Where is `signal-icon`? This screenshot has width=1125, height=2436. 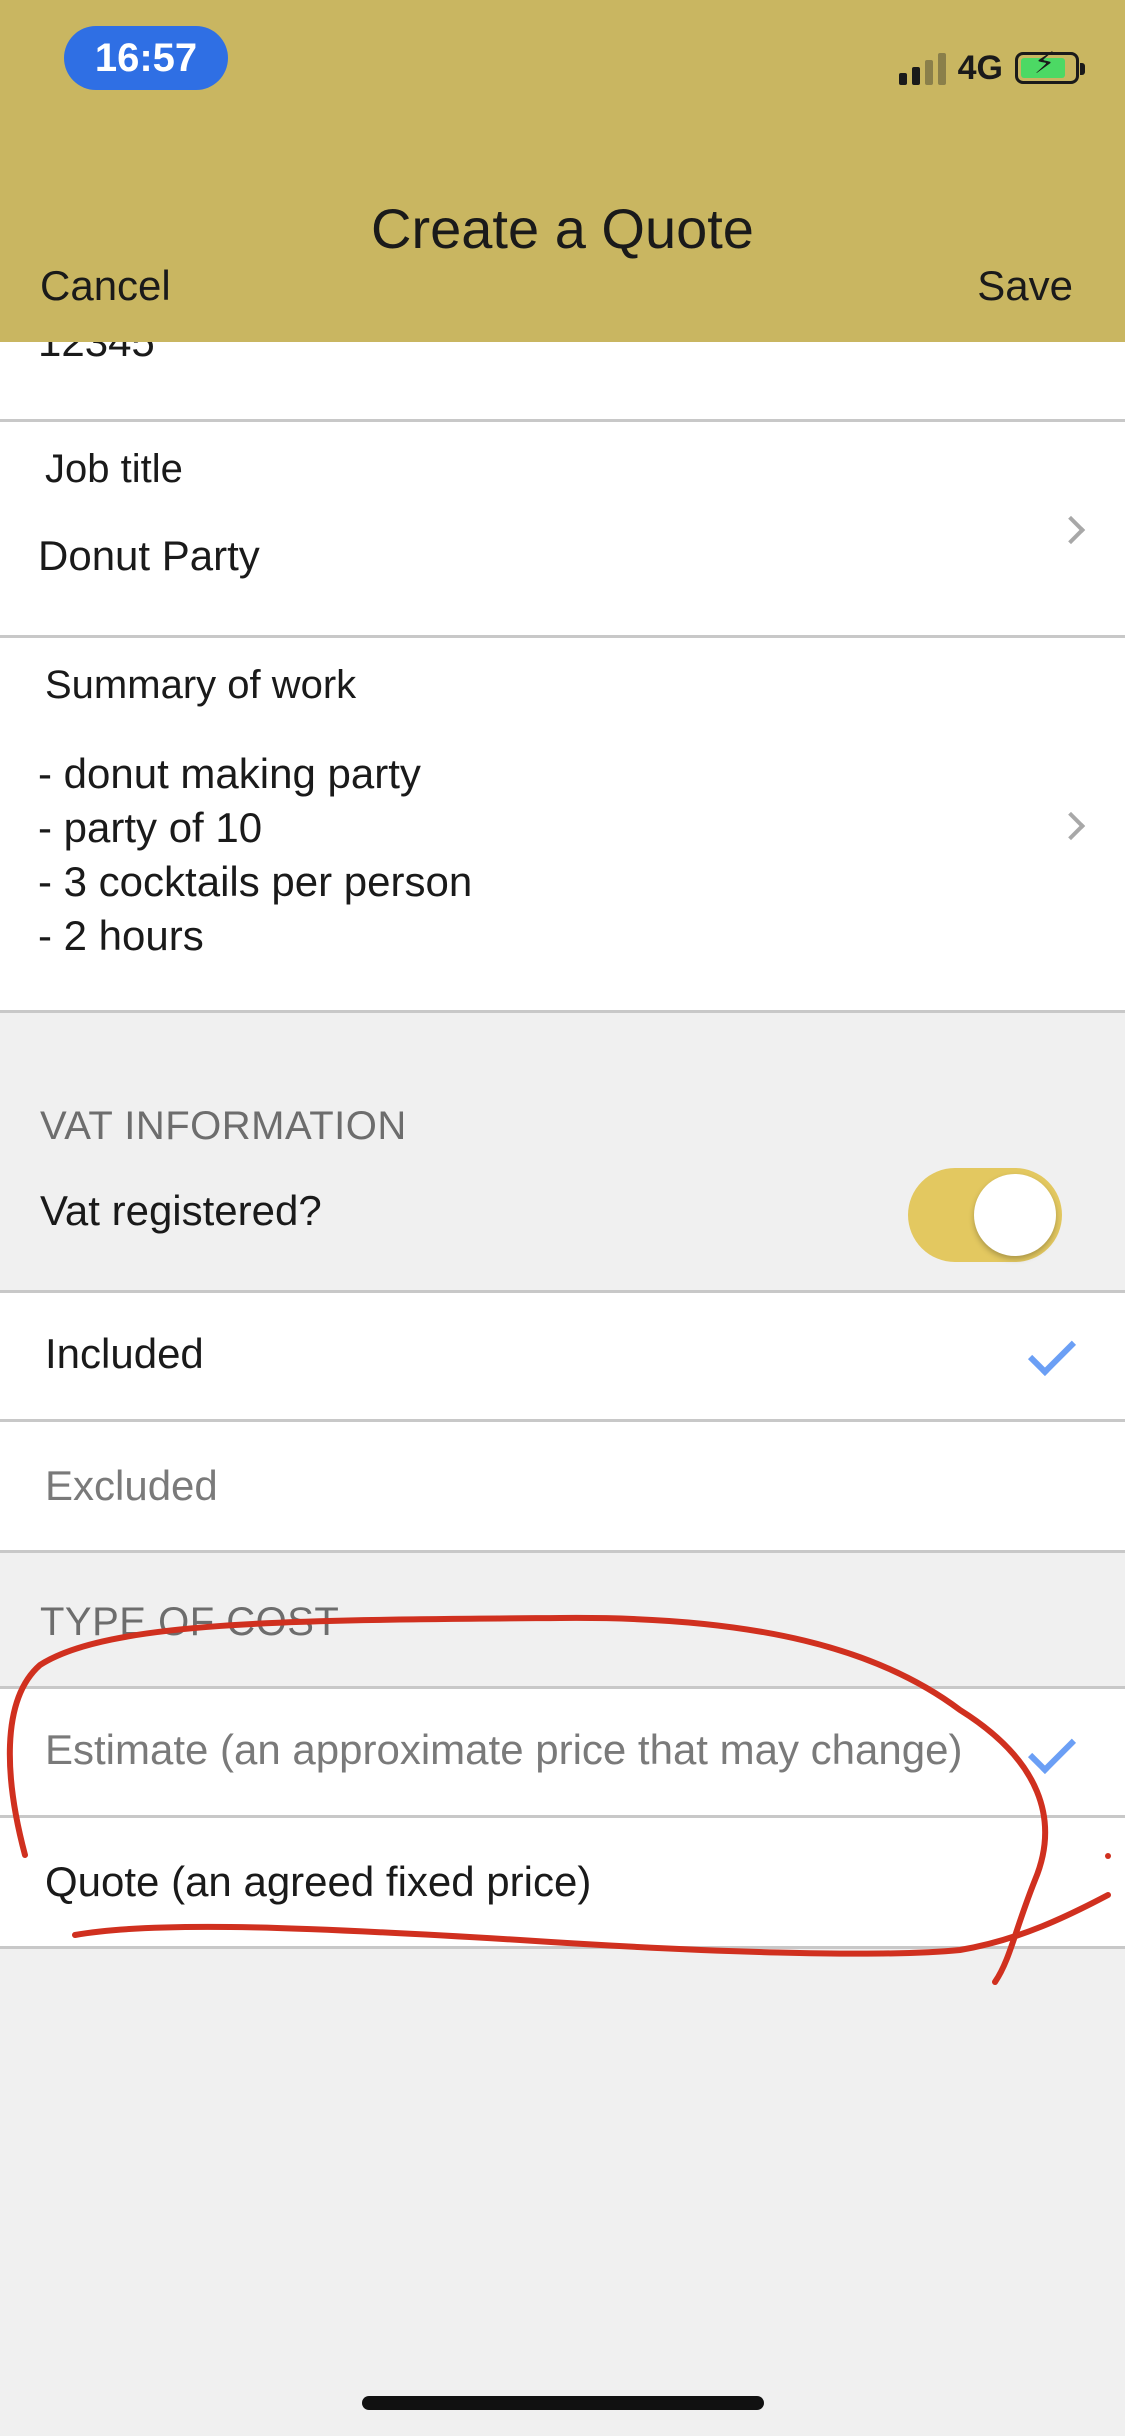
signal-icon is located at coordinates (922, 68).